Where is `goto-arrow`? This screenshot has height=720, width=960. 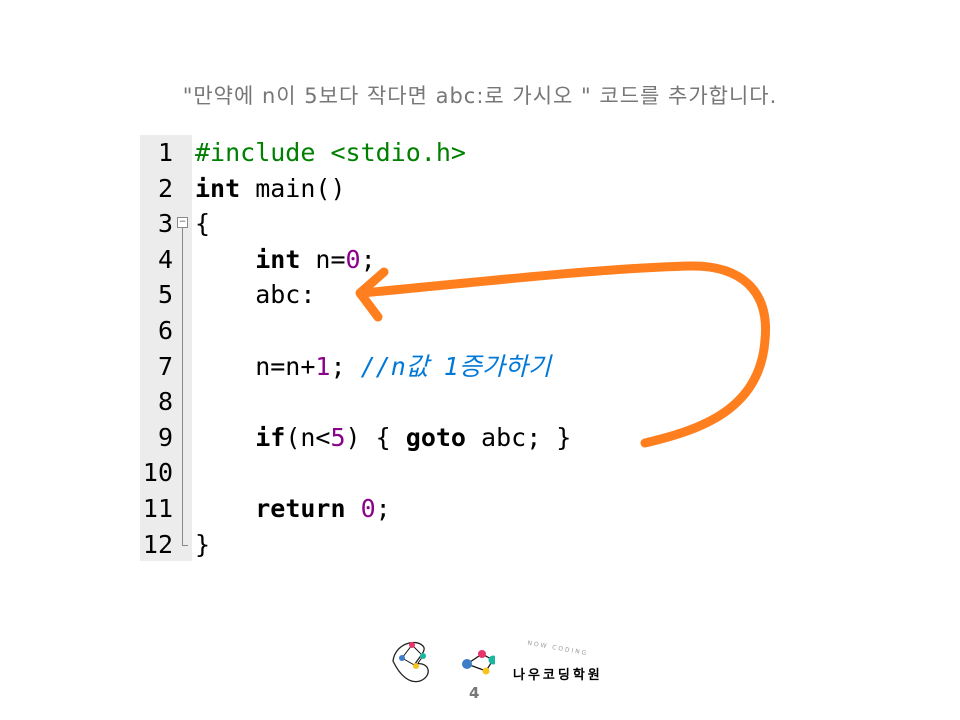
goto-arrow is located at coordinates (563, 354).